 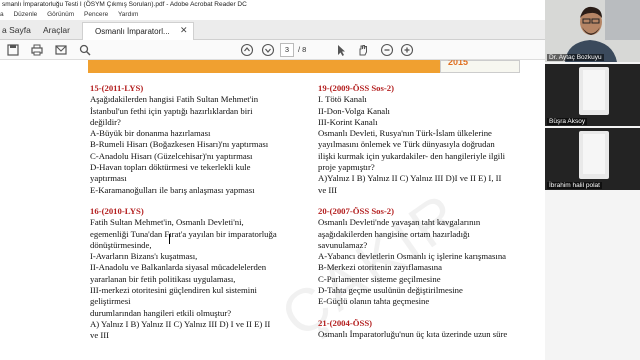 I want to click on page-total: / 8, so click(x=302, y=49).